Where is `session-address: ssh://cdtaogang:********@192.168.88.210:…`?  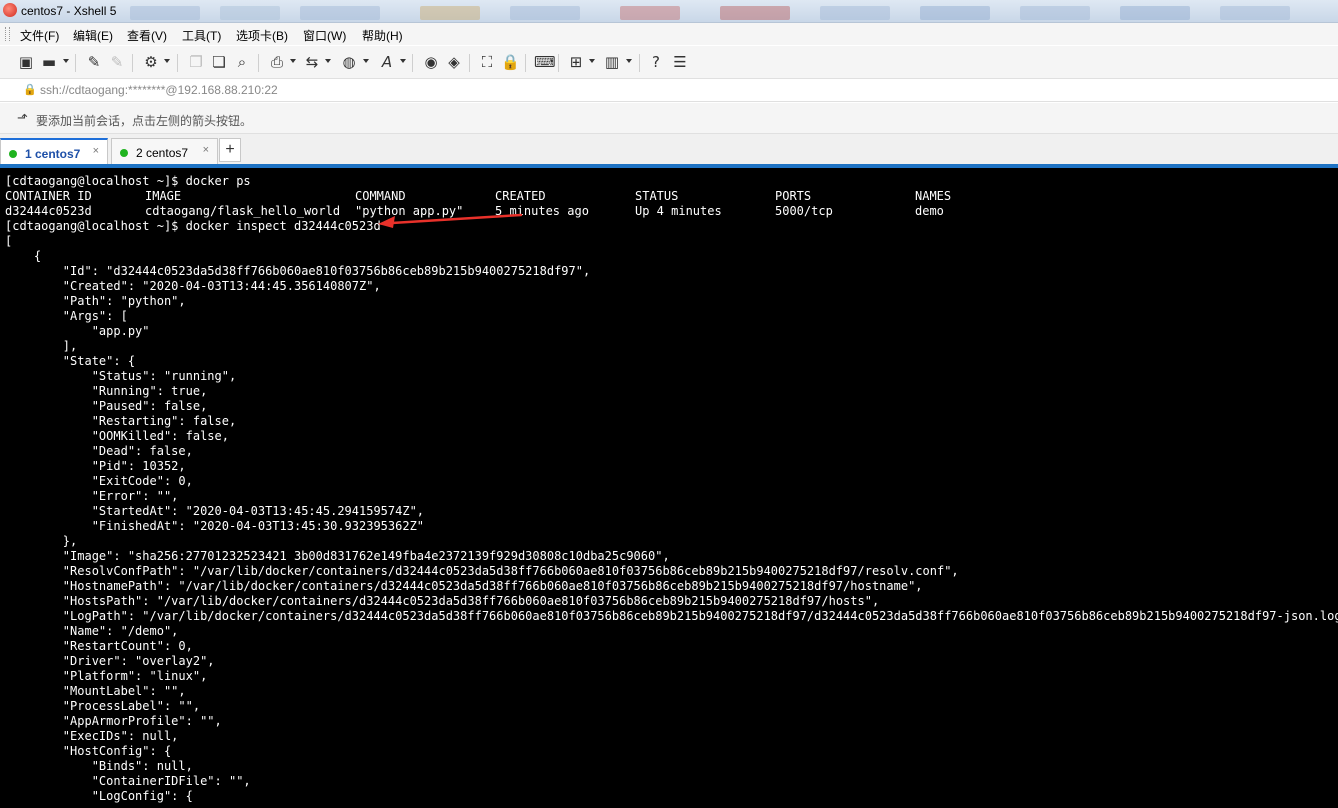
session-address: ssh://cdtaogang:********@192.168.88.210:… is located at coordinates (159, 90).